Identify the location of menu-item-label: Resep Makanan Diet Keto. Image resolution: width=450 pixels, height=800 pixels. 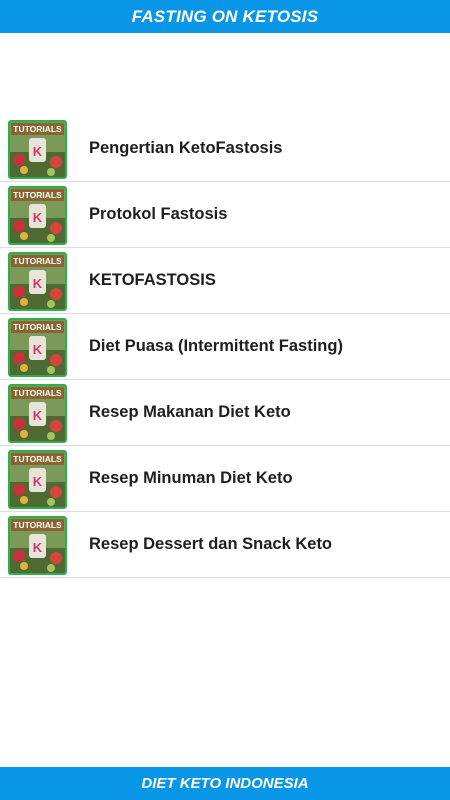
(190, 412).